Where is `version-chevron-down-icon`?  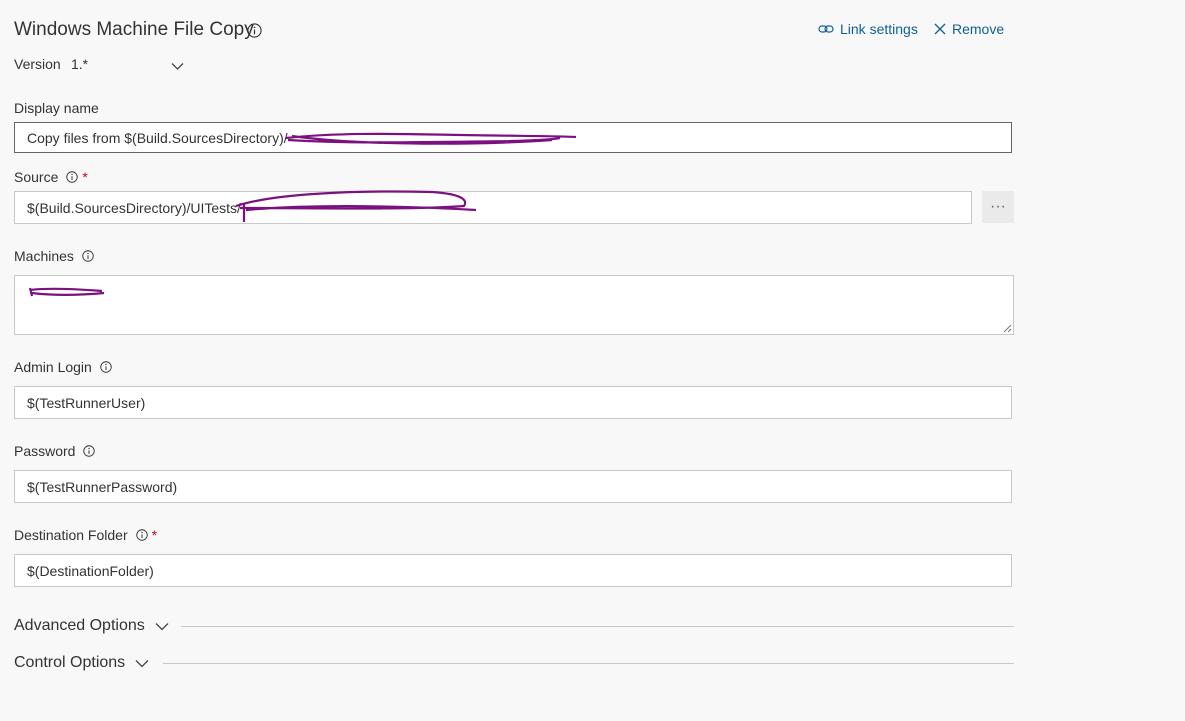 version-chevron-down-icon is located at coordinates (177, 67).